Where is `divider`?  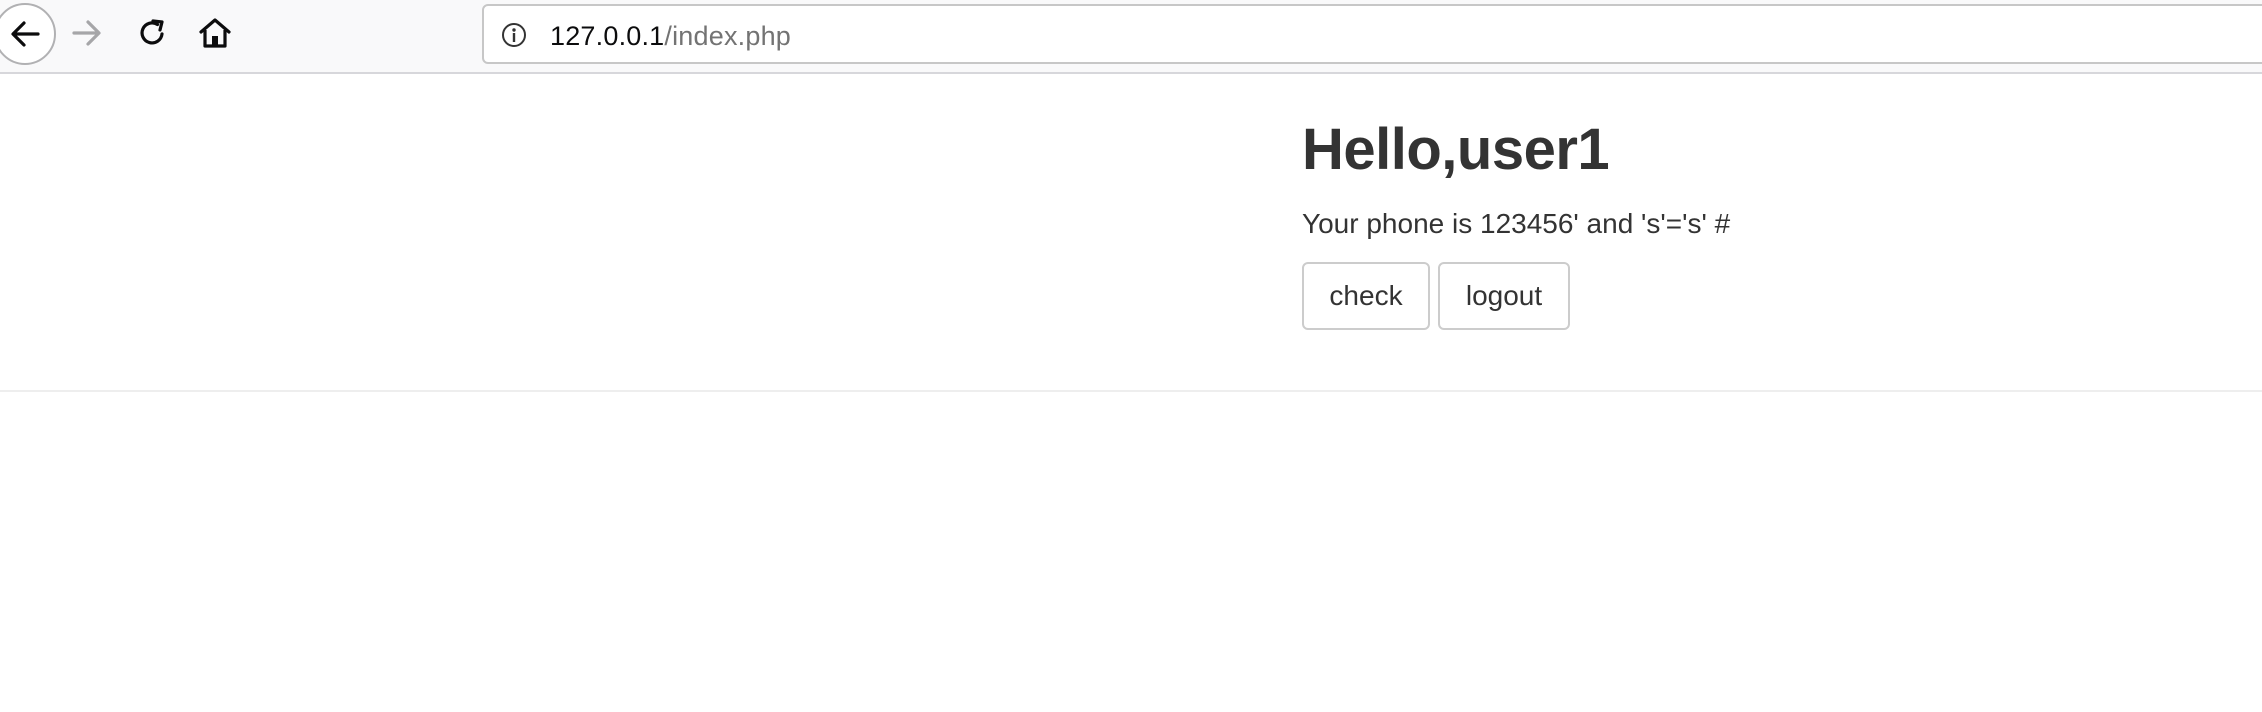 divider is located at coordinates (1131, 391).